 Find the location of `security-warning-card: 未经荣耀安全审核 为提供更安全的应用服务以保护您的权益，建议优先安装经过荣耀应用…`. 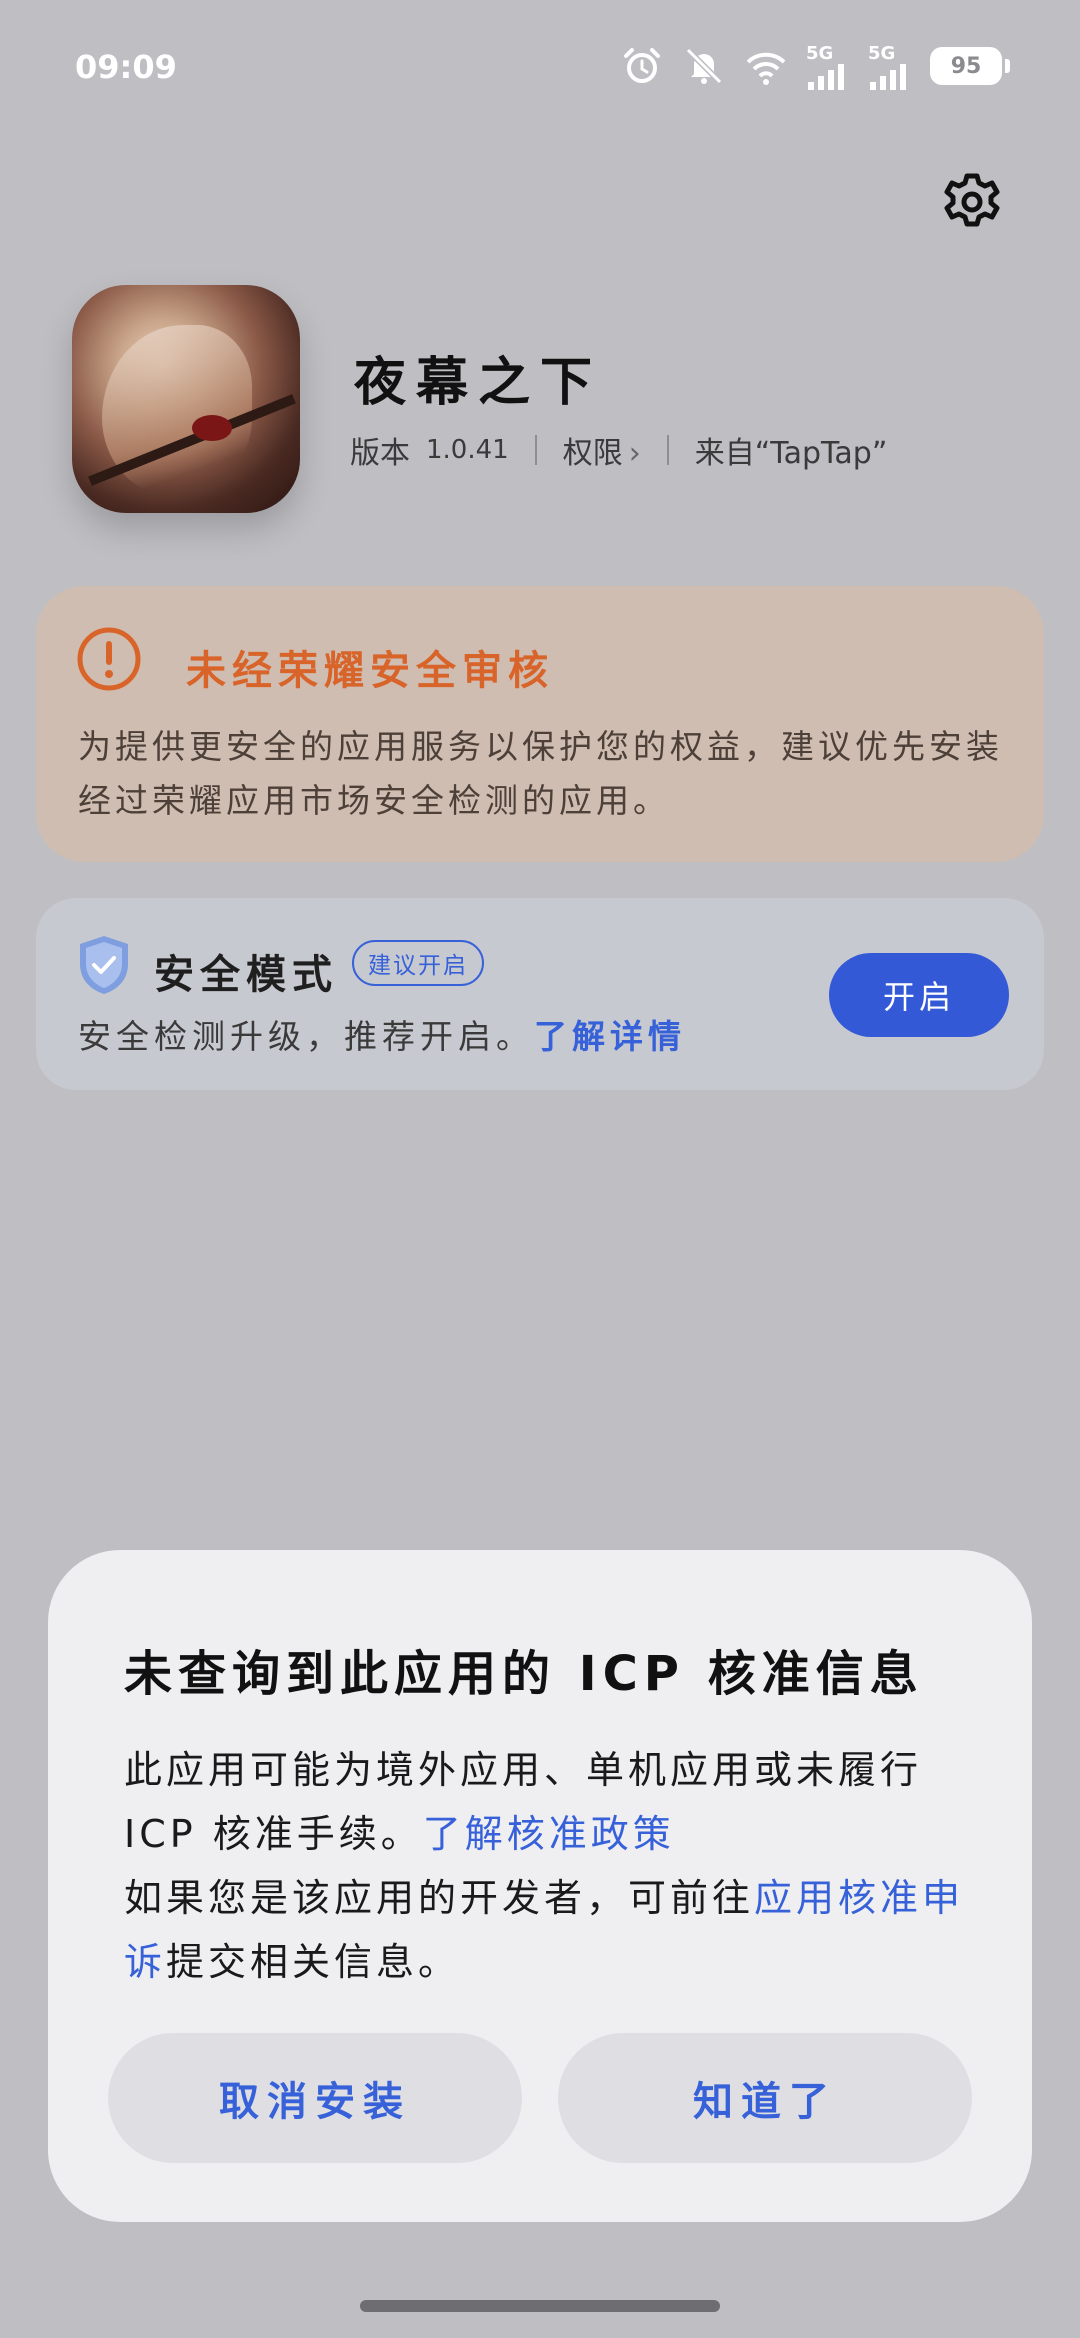

security-warning-card: 未经荣耀安全审核 为提供更安全的应用服务以保护您的权益，建议优先安装经过荣耀应用… is located at coordinates (540, 724).